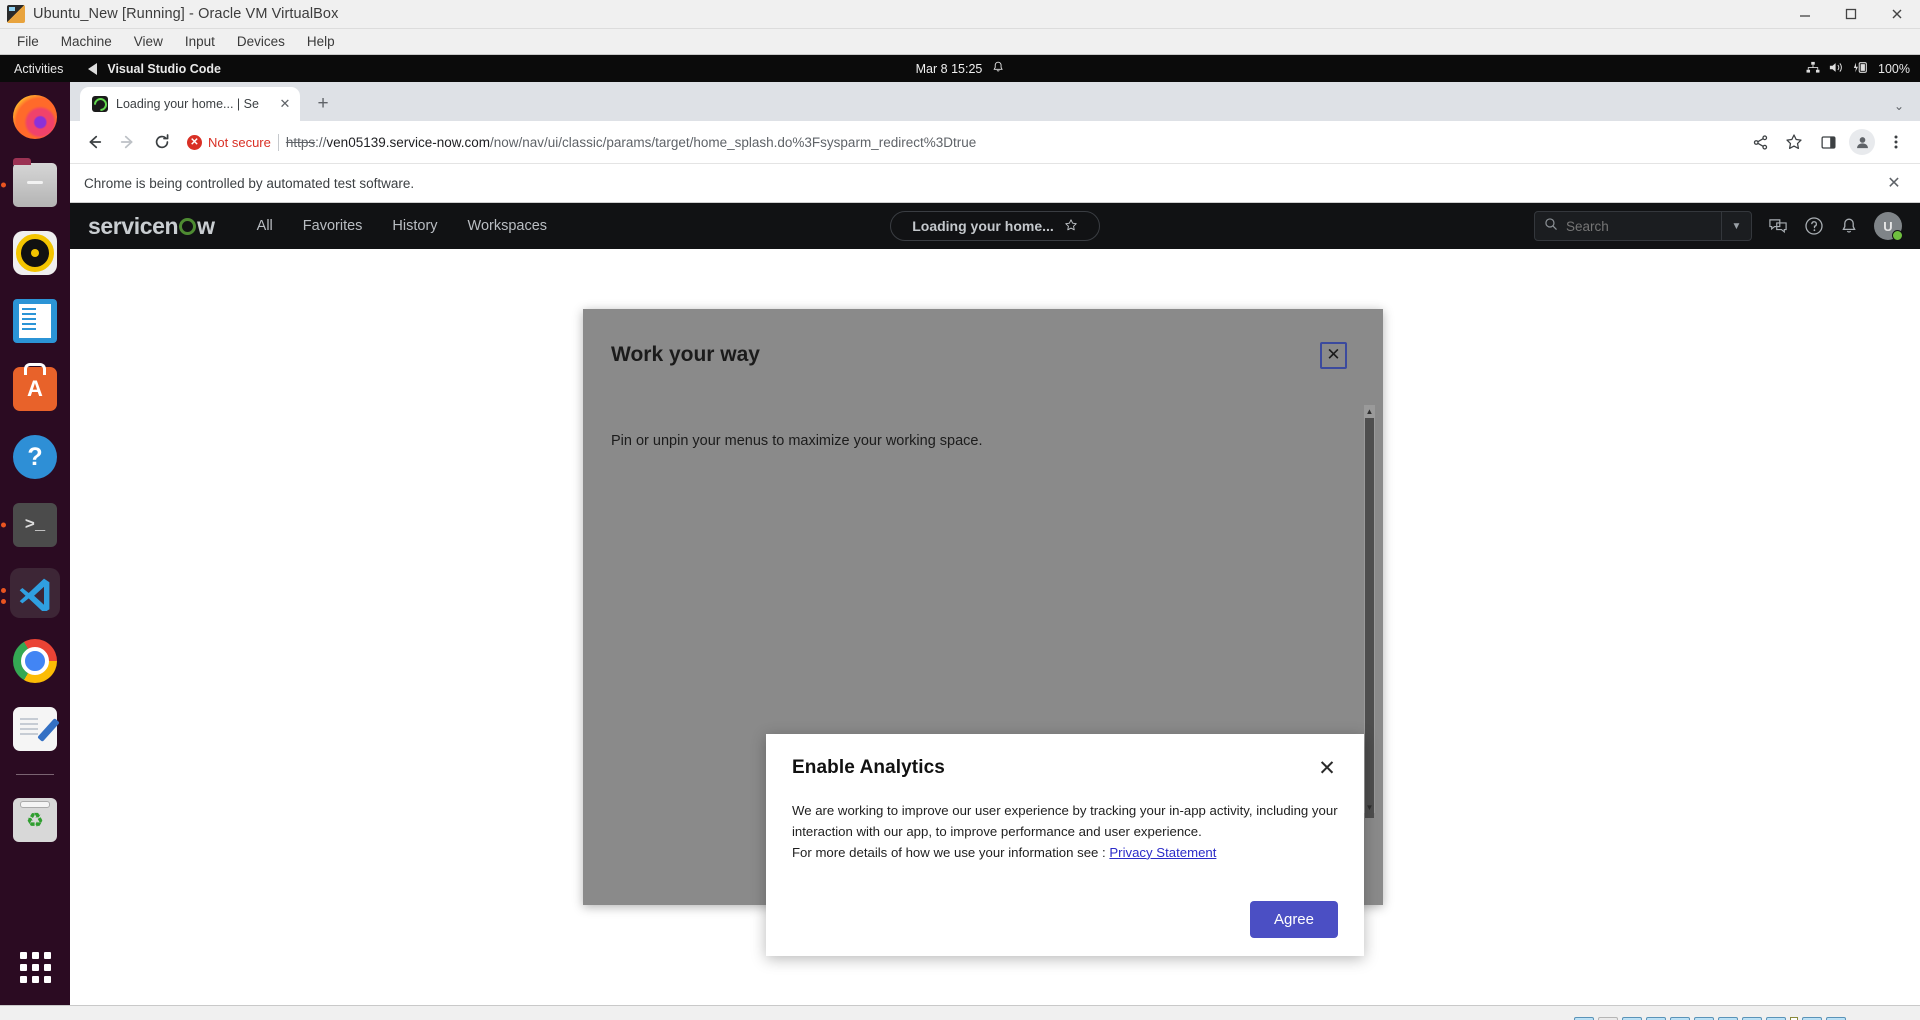  Describe the element at coordinates (1814, 226) in the screenshot. I see `help-circle-icon` at that location.